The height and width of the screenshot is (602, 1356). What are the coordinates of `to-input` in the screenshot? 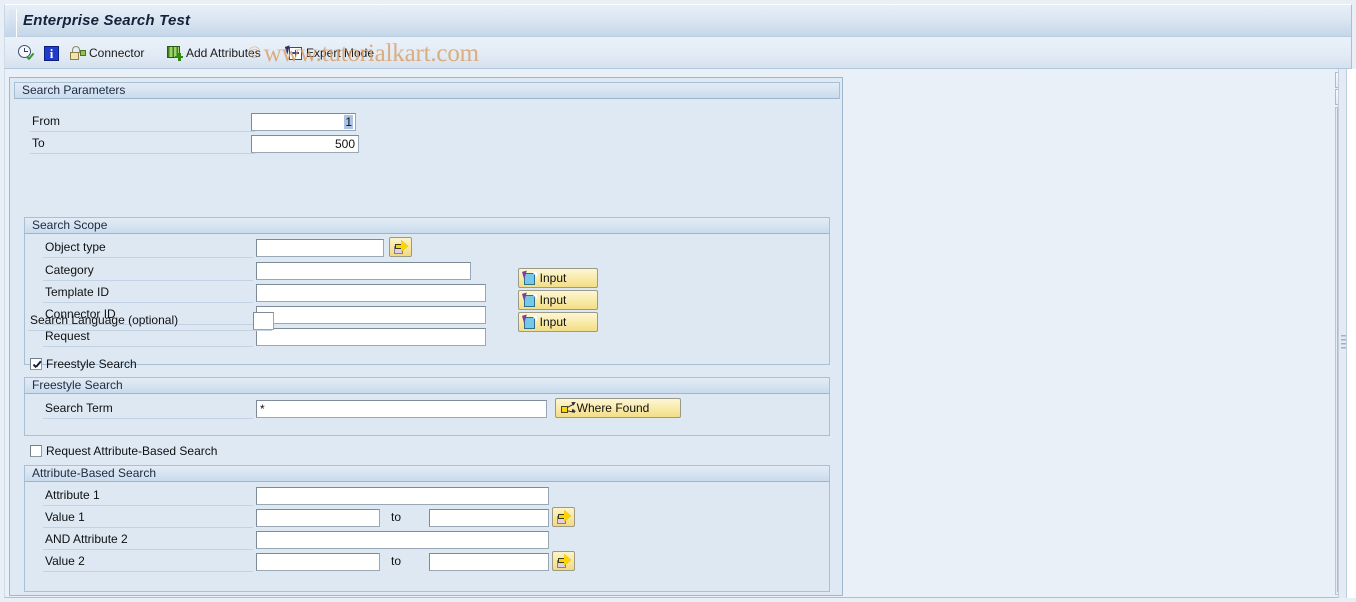 It's located at (305, 144).